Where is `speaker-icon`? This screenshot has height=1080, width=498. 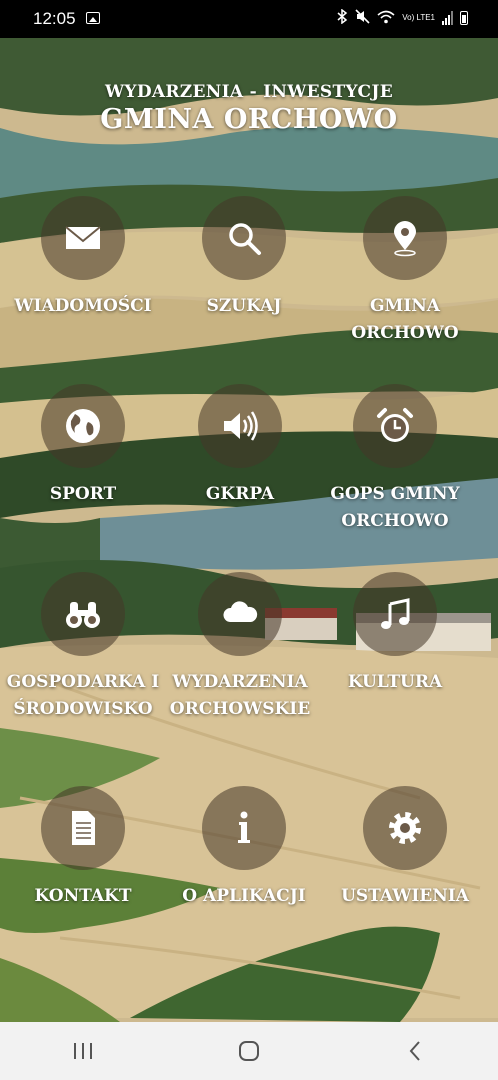 speaker-icon is located at coordinates (241, 426).